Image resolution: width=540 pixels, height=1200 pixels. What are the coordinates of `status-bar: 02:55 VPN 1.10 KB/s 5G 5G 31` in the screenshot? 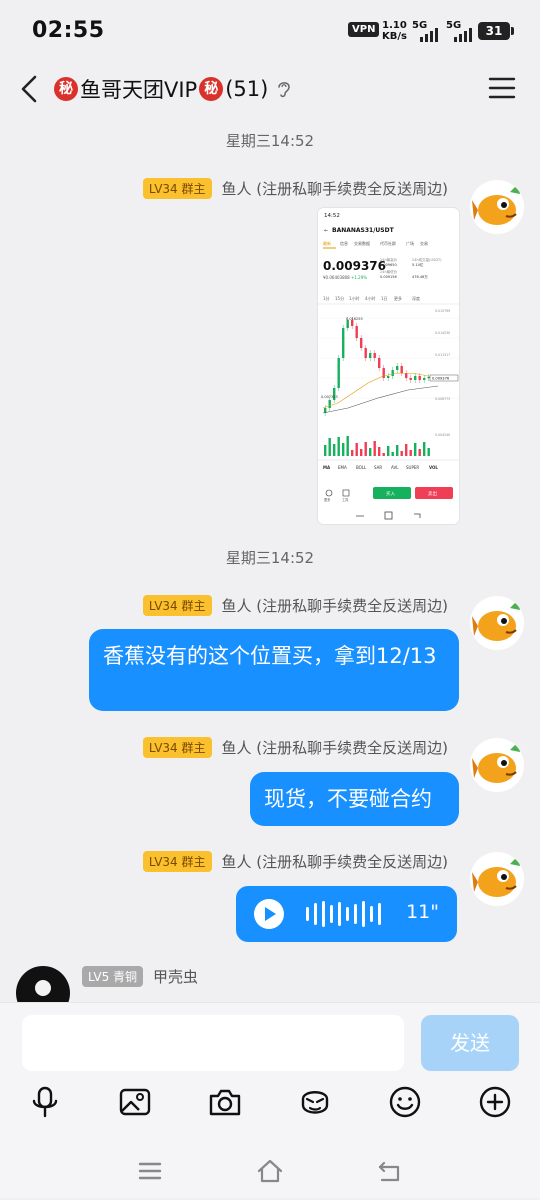 It's located at (270, 30).